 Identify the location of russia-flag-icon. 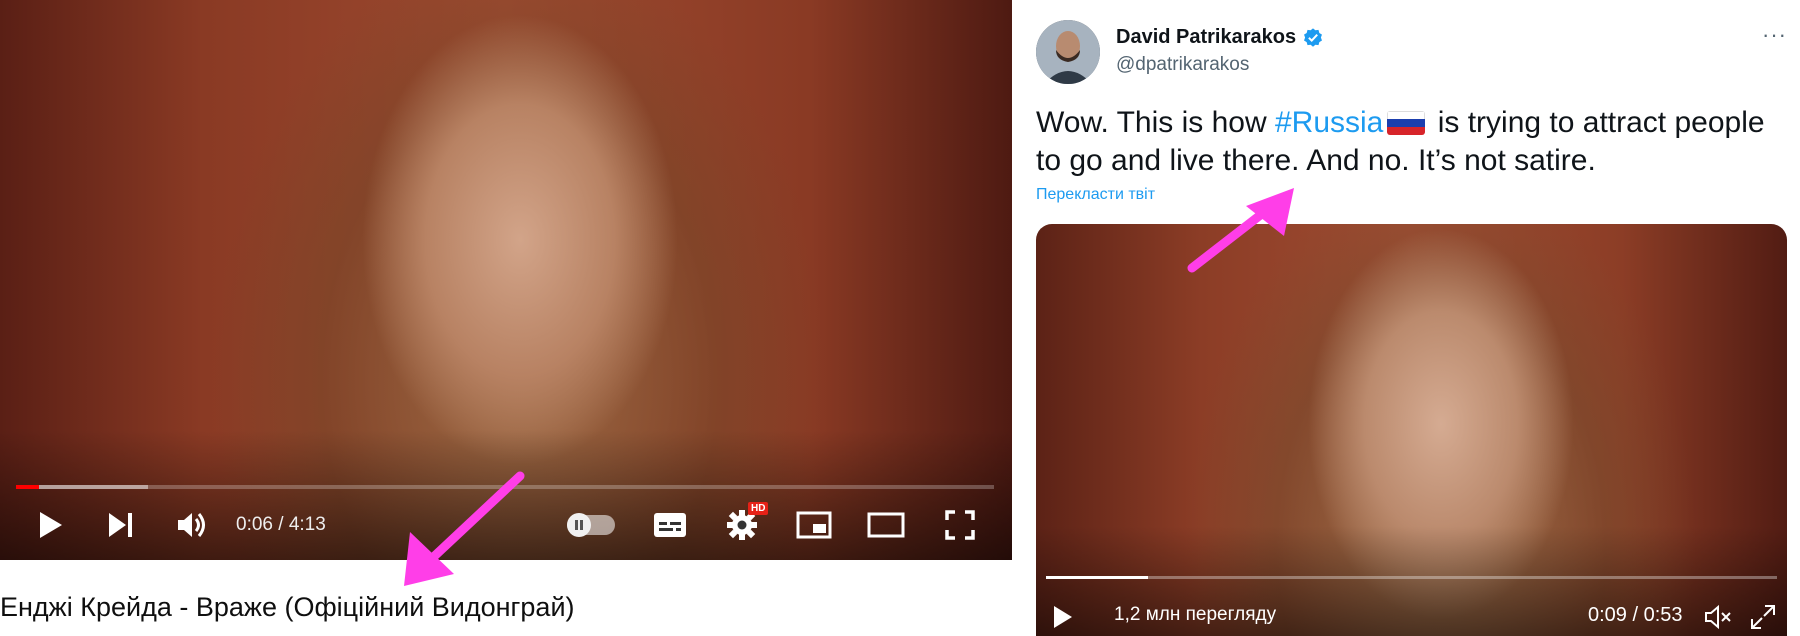
(1406, 123).